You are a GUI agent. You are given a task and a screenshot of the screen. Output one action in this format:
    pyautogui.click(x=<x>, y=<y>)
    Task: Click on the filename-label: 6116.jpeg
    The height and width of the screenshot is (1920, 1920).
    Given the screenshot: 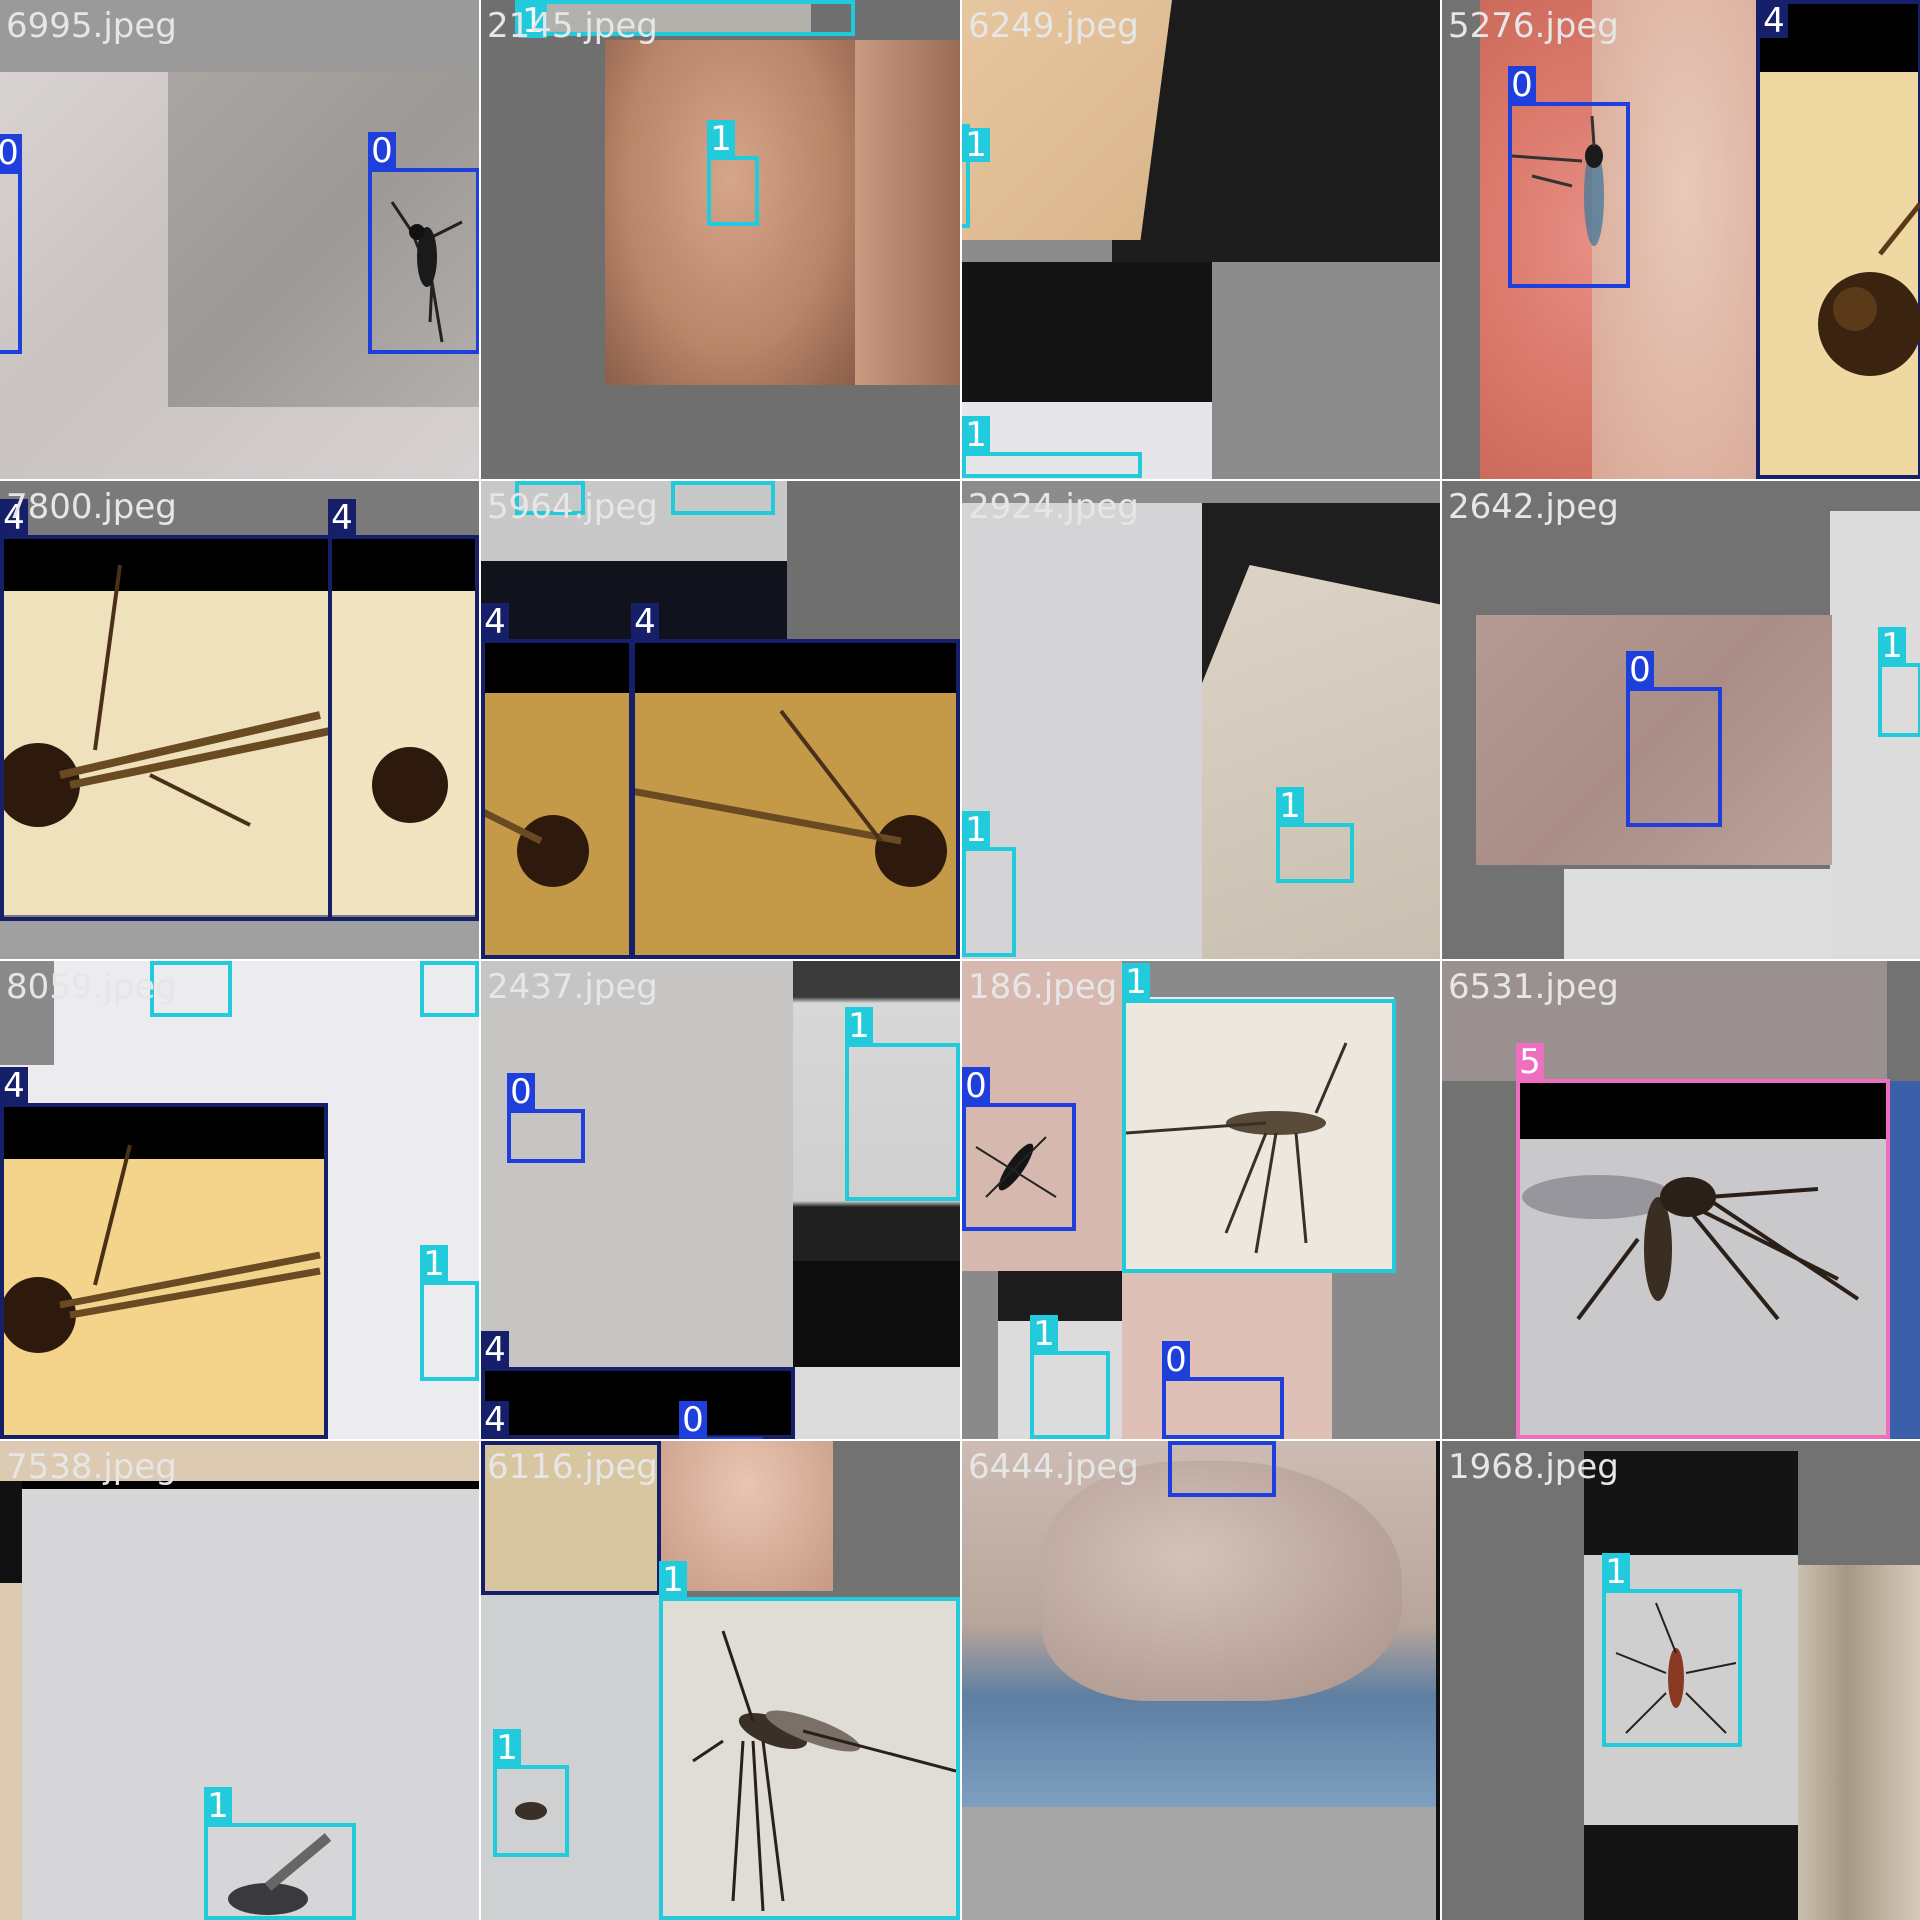 What is the action you would take?
    pyautogui.click(x=572, y=1467)
    